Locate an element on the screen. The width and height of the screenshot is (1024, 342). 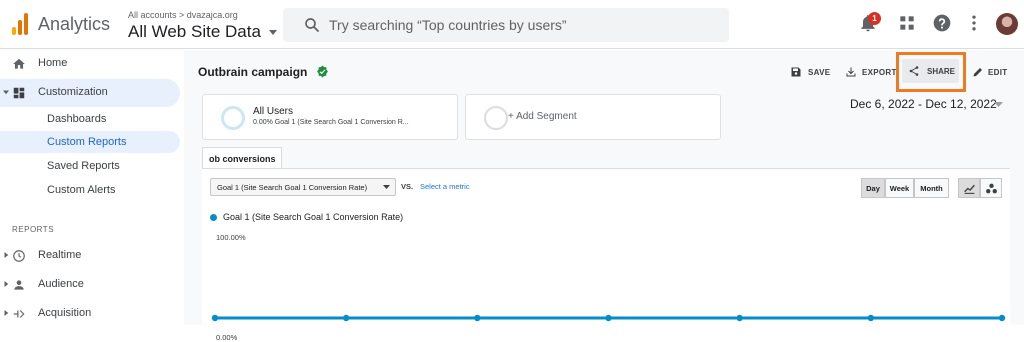
sidebar-item-audience: Audience is located at coordinates (90, 285).